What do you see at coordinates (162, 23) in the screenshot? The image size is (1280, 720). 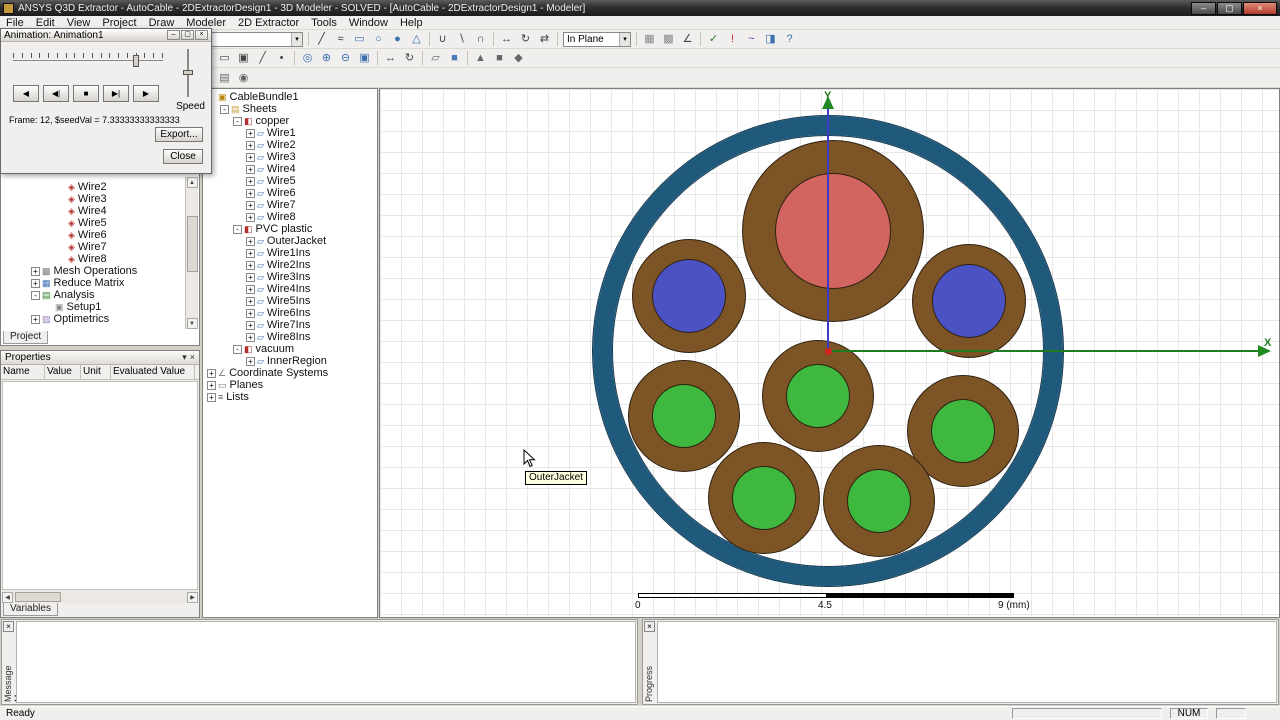 I see `menu-item-draw: Draw` at bounding box center [162, 23].